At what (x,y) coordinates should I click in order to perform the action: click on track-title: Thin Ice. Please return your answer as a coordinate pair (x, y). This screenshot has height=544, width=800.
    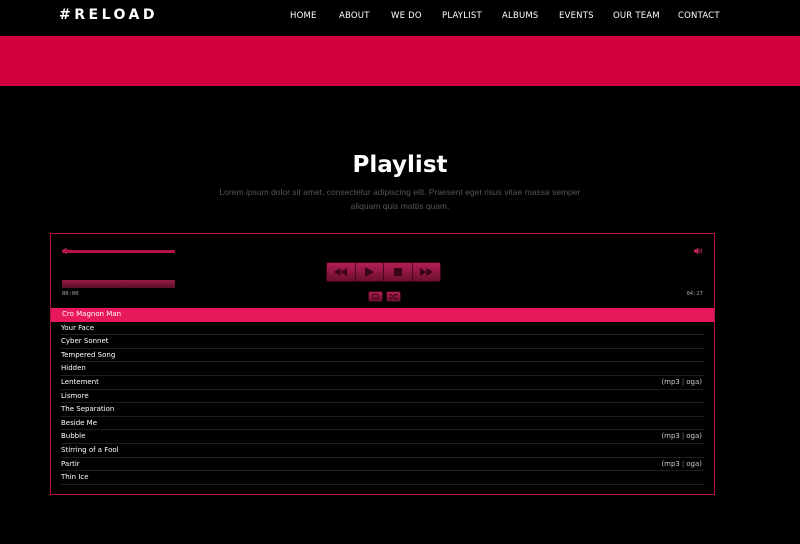
    Looking at the image, I should click on (75, 477).